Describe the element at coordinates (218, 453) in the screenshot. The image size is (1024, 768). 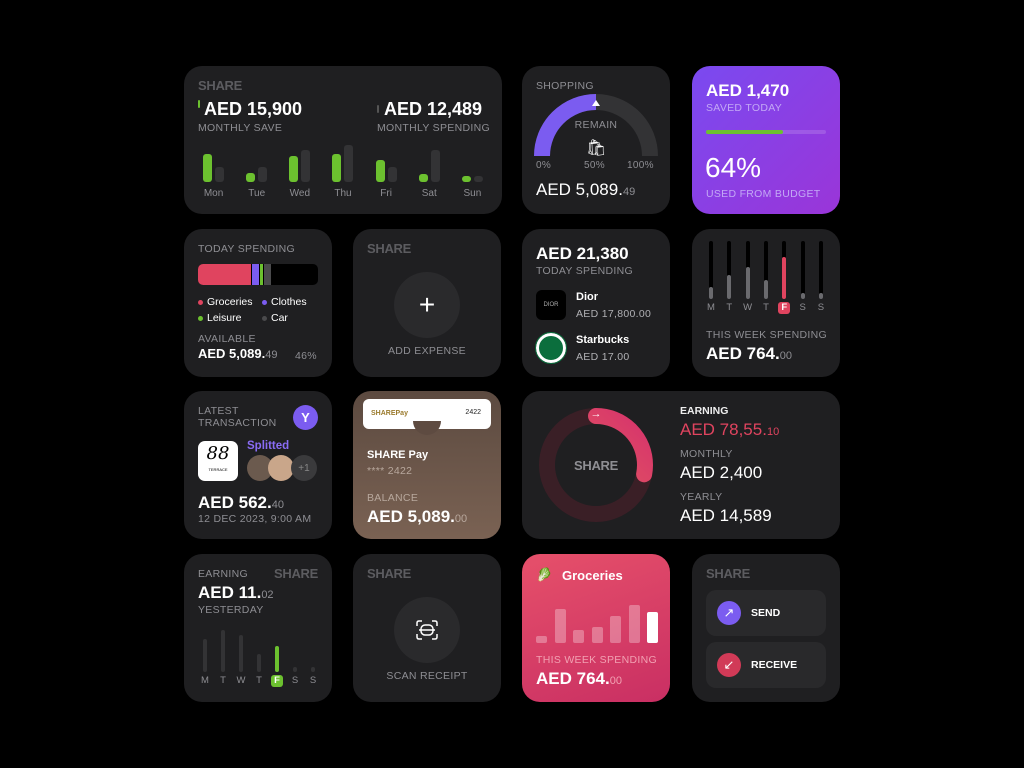
I see `merchant-logo-text: 88` at that location.